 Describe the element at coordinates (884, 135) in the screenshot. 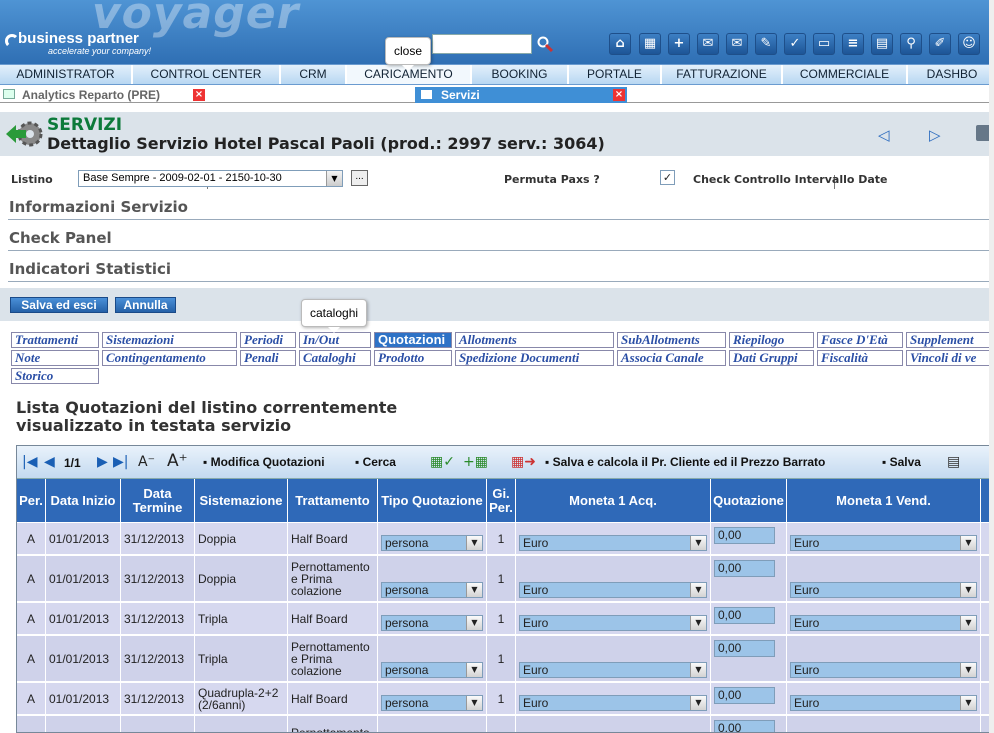

I see `previous-icon: ◁` at that location.